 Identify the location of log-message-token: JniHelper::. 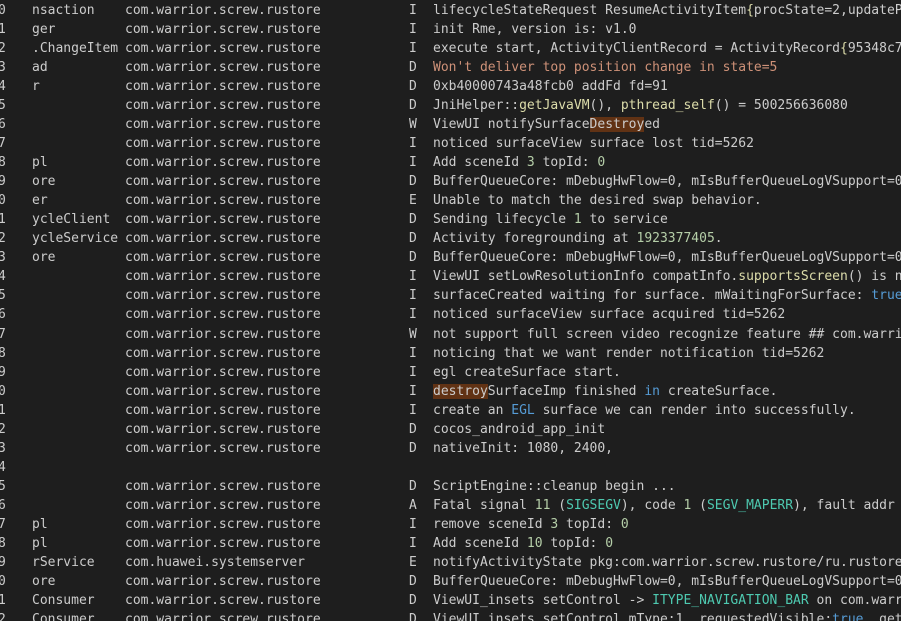
(476, 106).